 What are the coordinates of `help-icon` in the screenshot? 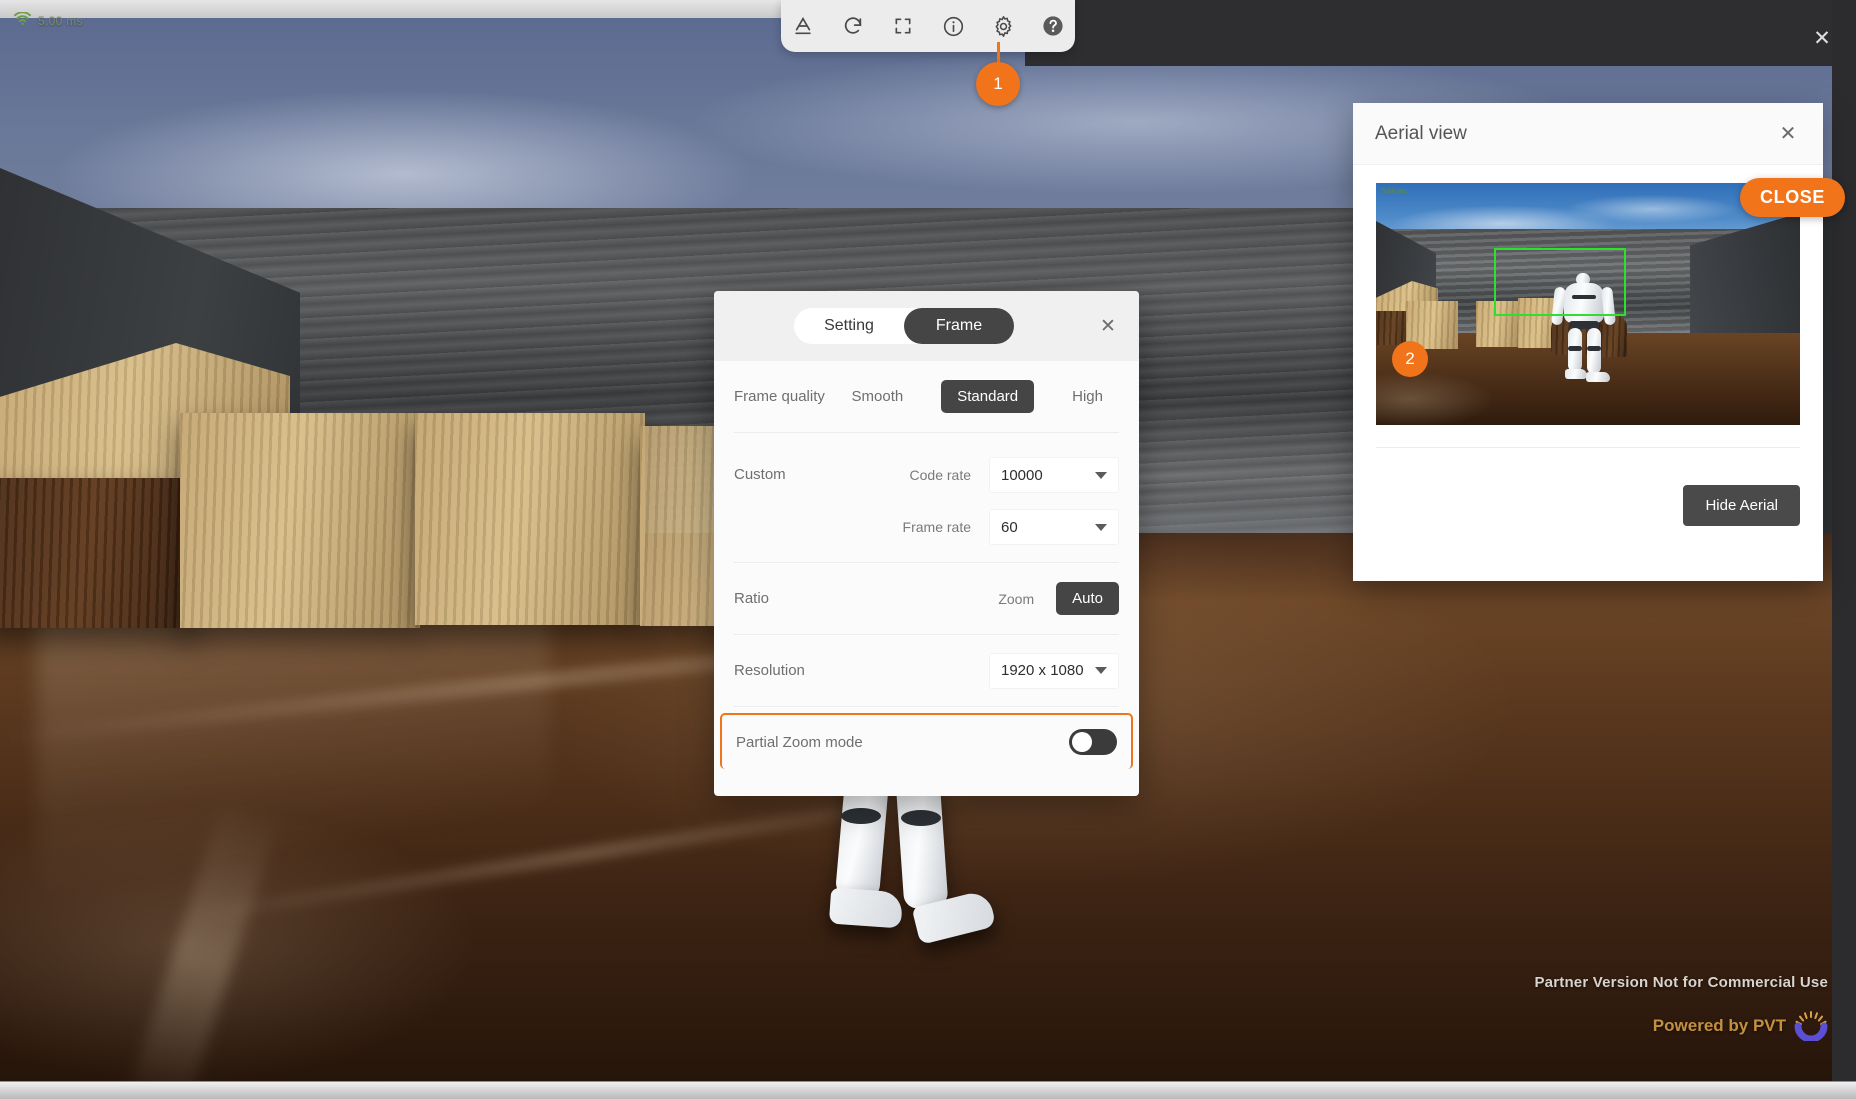 It's located at (1053, 26).